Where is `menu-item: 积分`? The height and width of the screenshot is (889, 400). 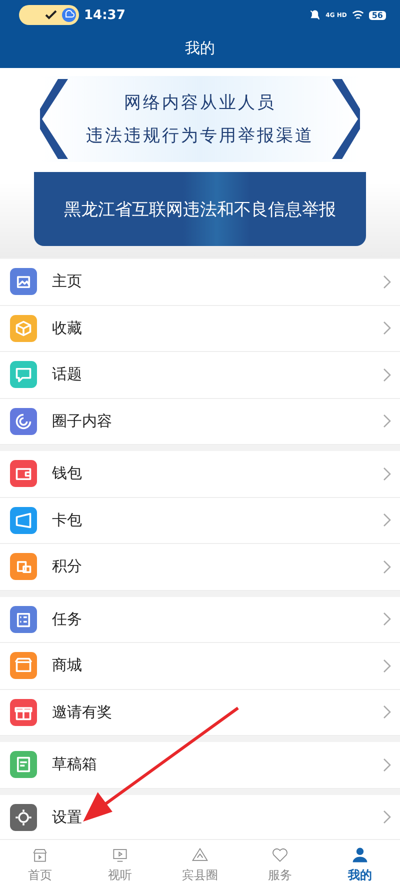 menu-item: 积分 is located at coordinates (200, 567).